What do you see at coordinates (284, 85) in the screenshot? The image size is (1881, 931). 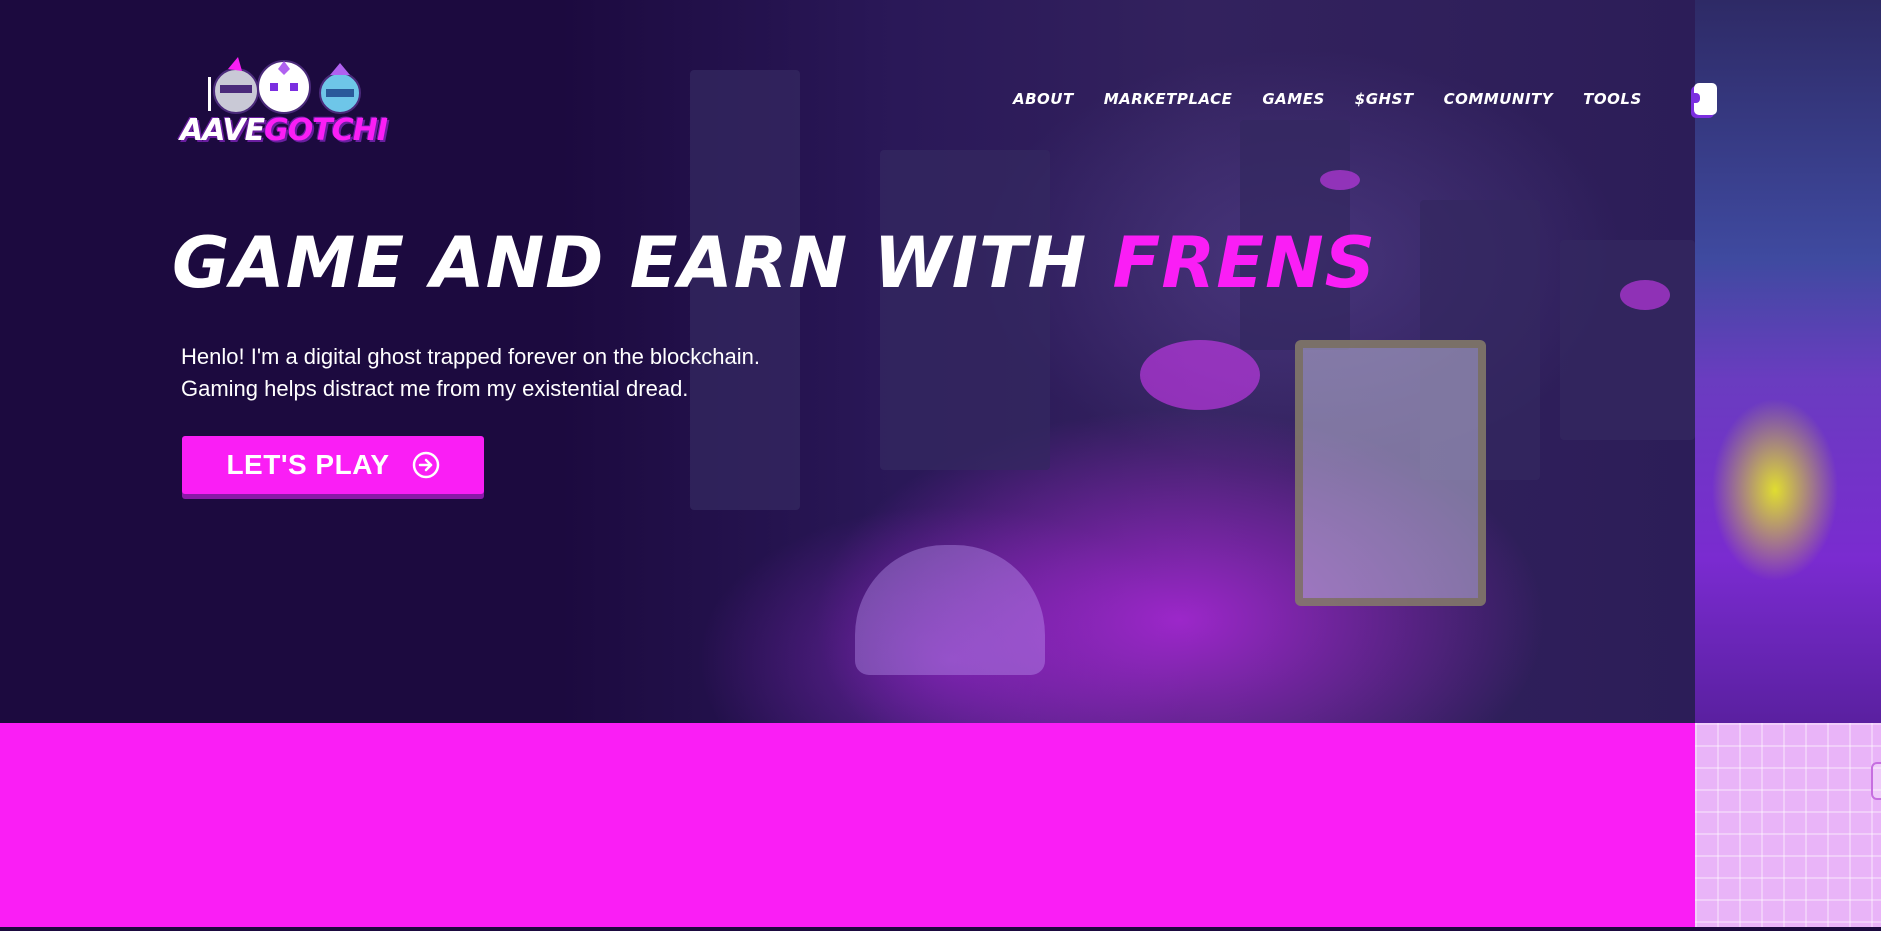 I see `gotchi-heads-icon` at bounding box center [284, 85].